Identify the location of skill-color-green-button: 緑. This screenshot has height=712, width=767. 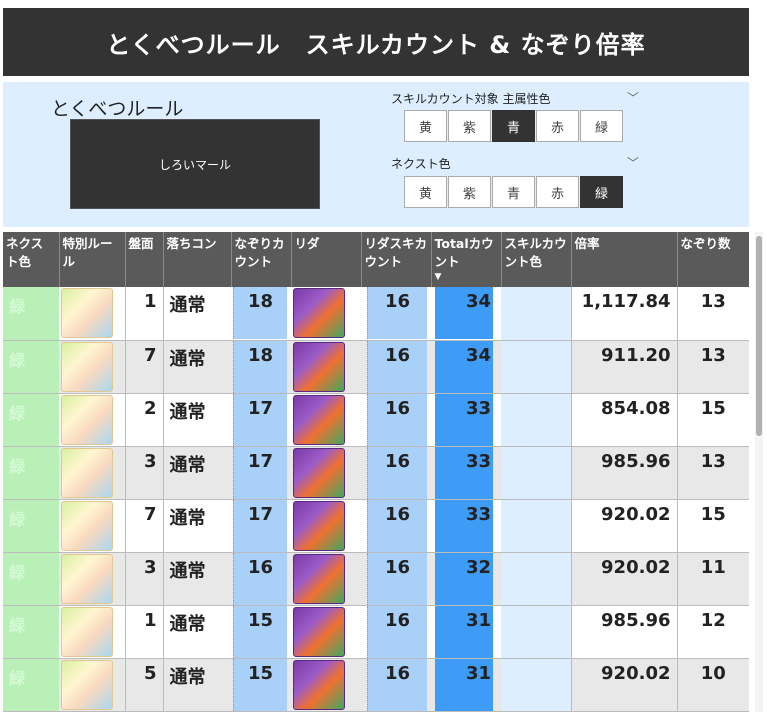
(601, 126).